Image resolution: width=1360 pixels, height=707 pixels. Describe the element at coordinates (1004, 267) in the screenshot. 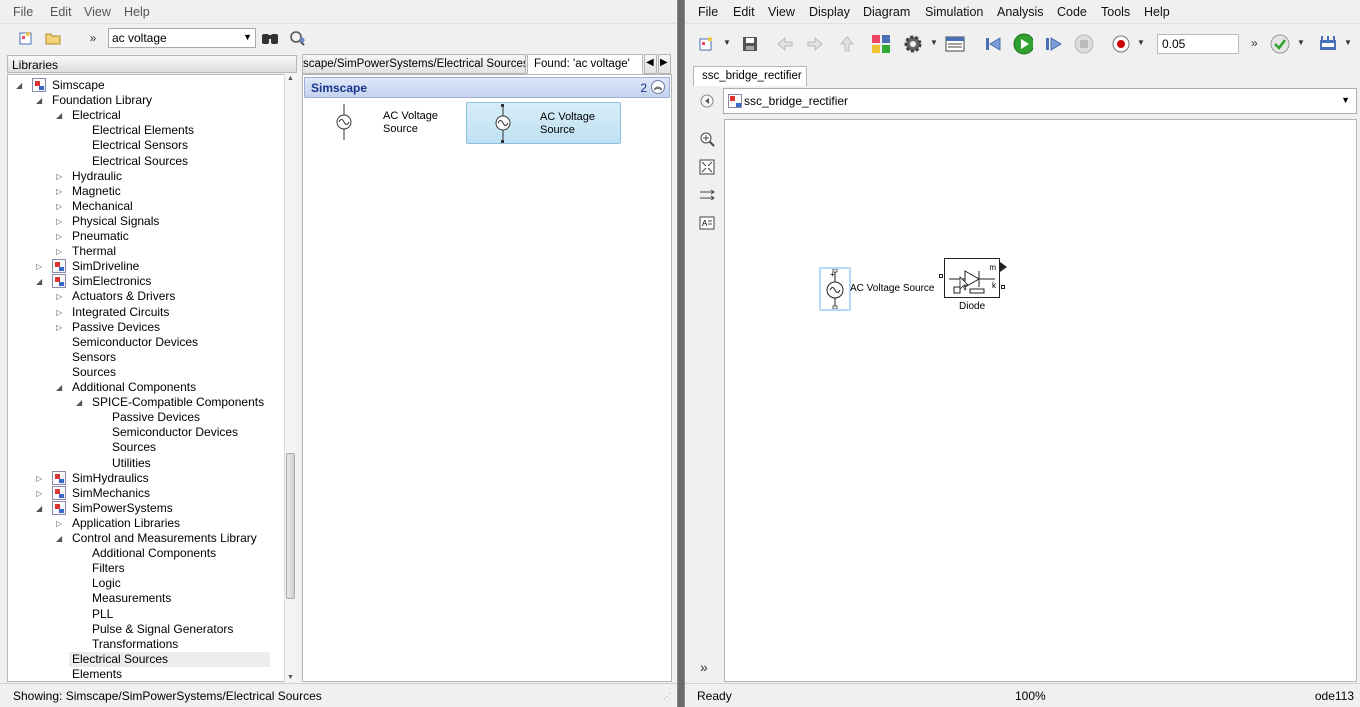

I see `diode-output-port-icon` at that location.